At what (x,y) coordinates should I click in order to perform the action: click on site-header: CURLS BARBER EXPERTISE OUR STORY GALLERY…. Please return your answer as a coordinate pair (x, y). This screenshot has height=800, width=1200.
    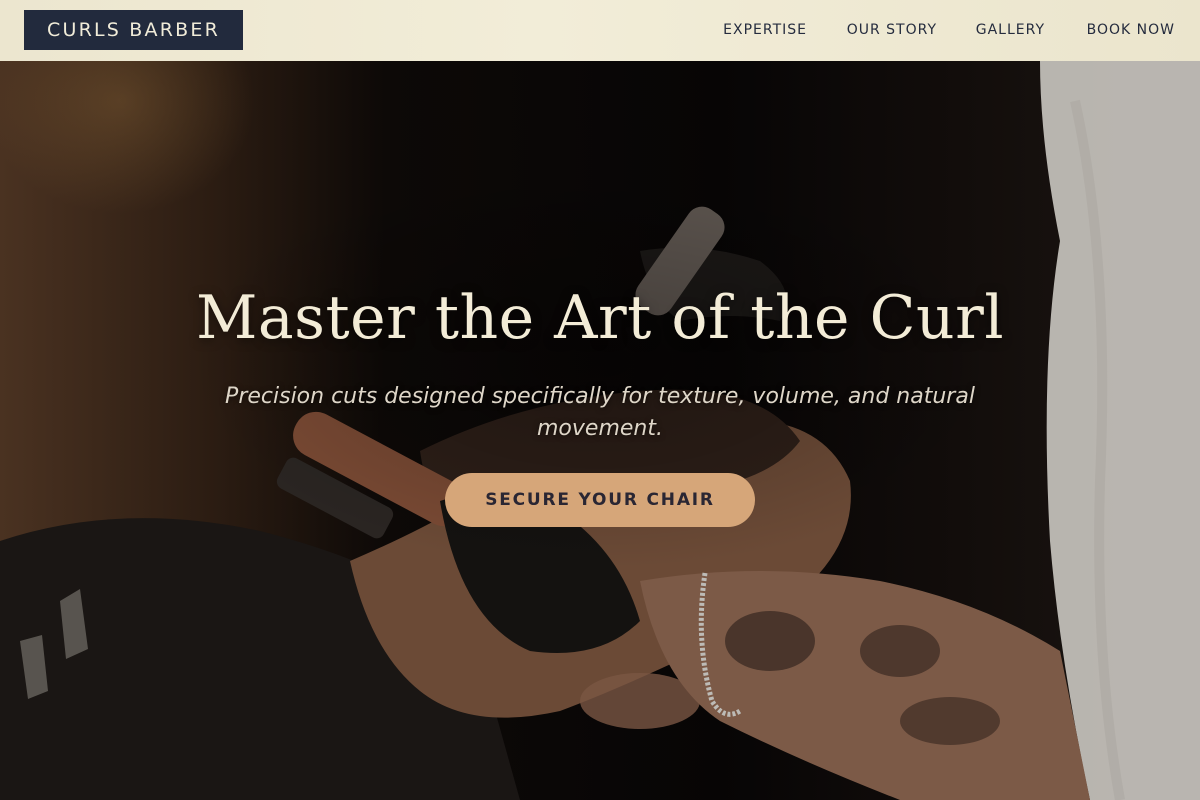
    Looking at the image, I should click on (600, 30).